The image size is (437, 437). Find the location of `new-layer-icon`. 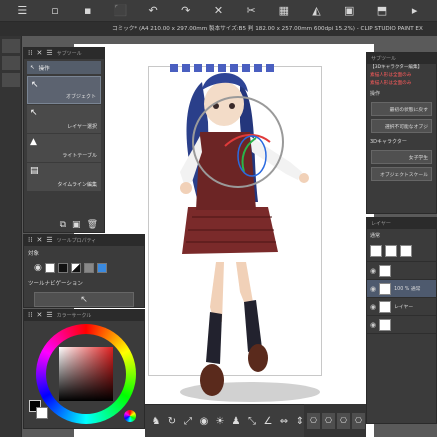

new-layer-icon is located at coordinates (376, 251).